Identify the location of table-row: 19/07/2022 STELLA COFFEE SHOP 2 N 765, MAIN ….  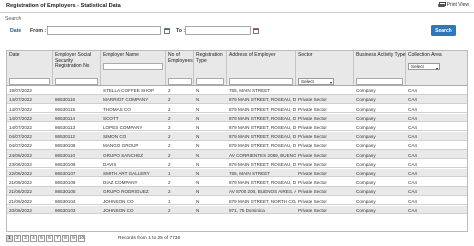
(237, 90).